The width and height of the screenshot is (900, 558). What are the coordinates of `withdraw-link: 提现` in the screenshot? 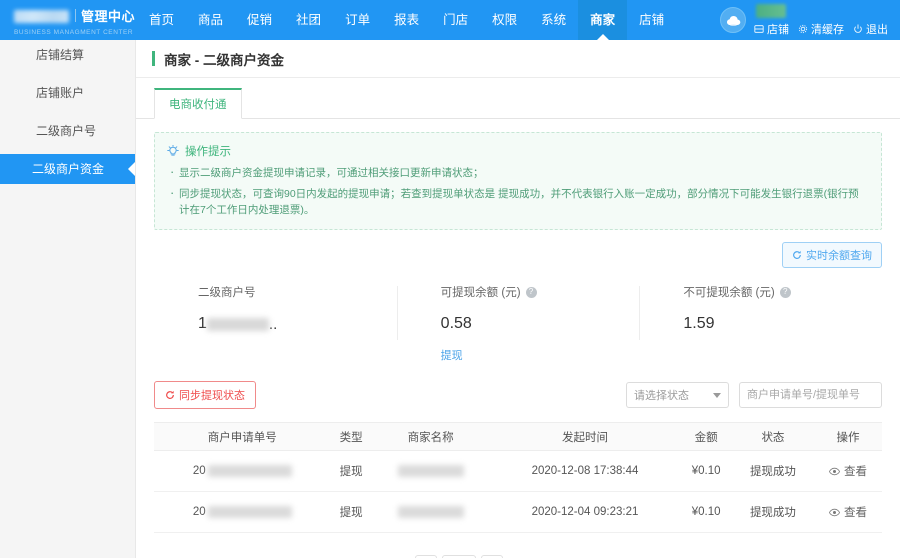 It's located at (452, 355).